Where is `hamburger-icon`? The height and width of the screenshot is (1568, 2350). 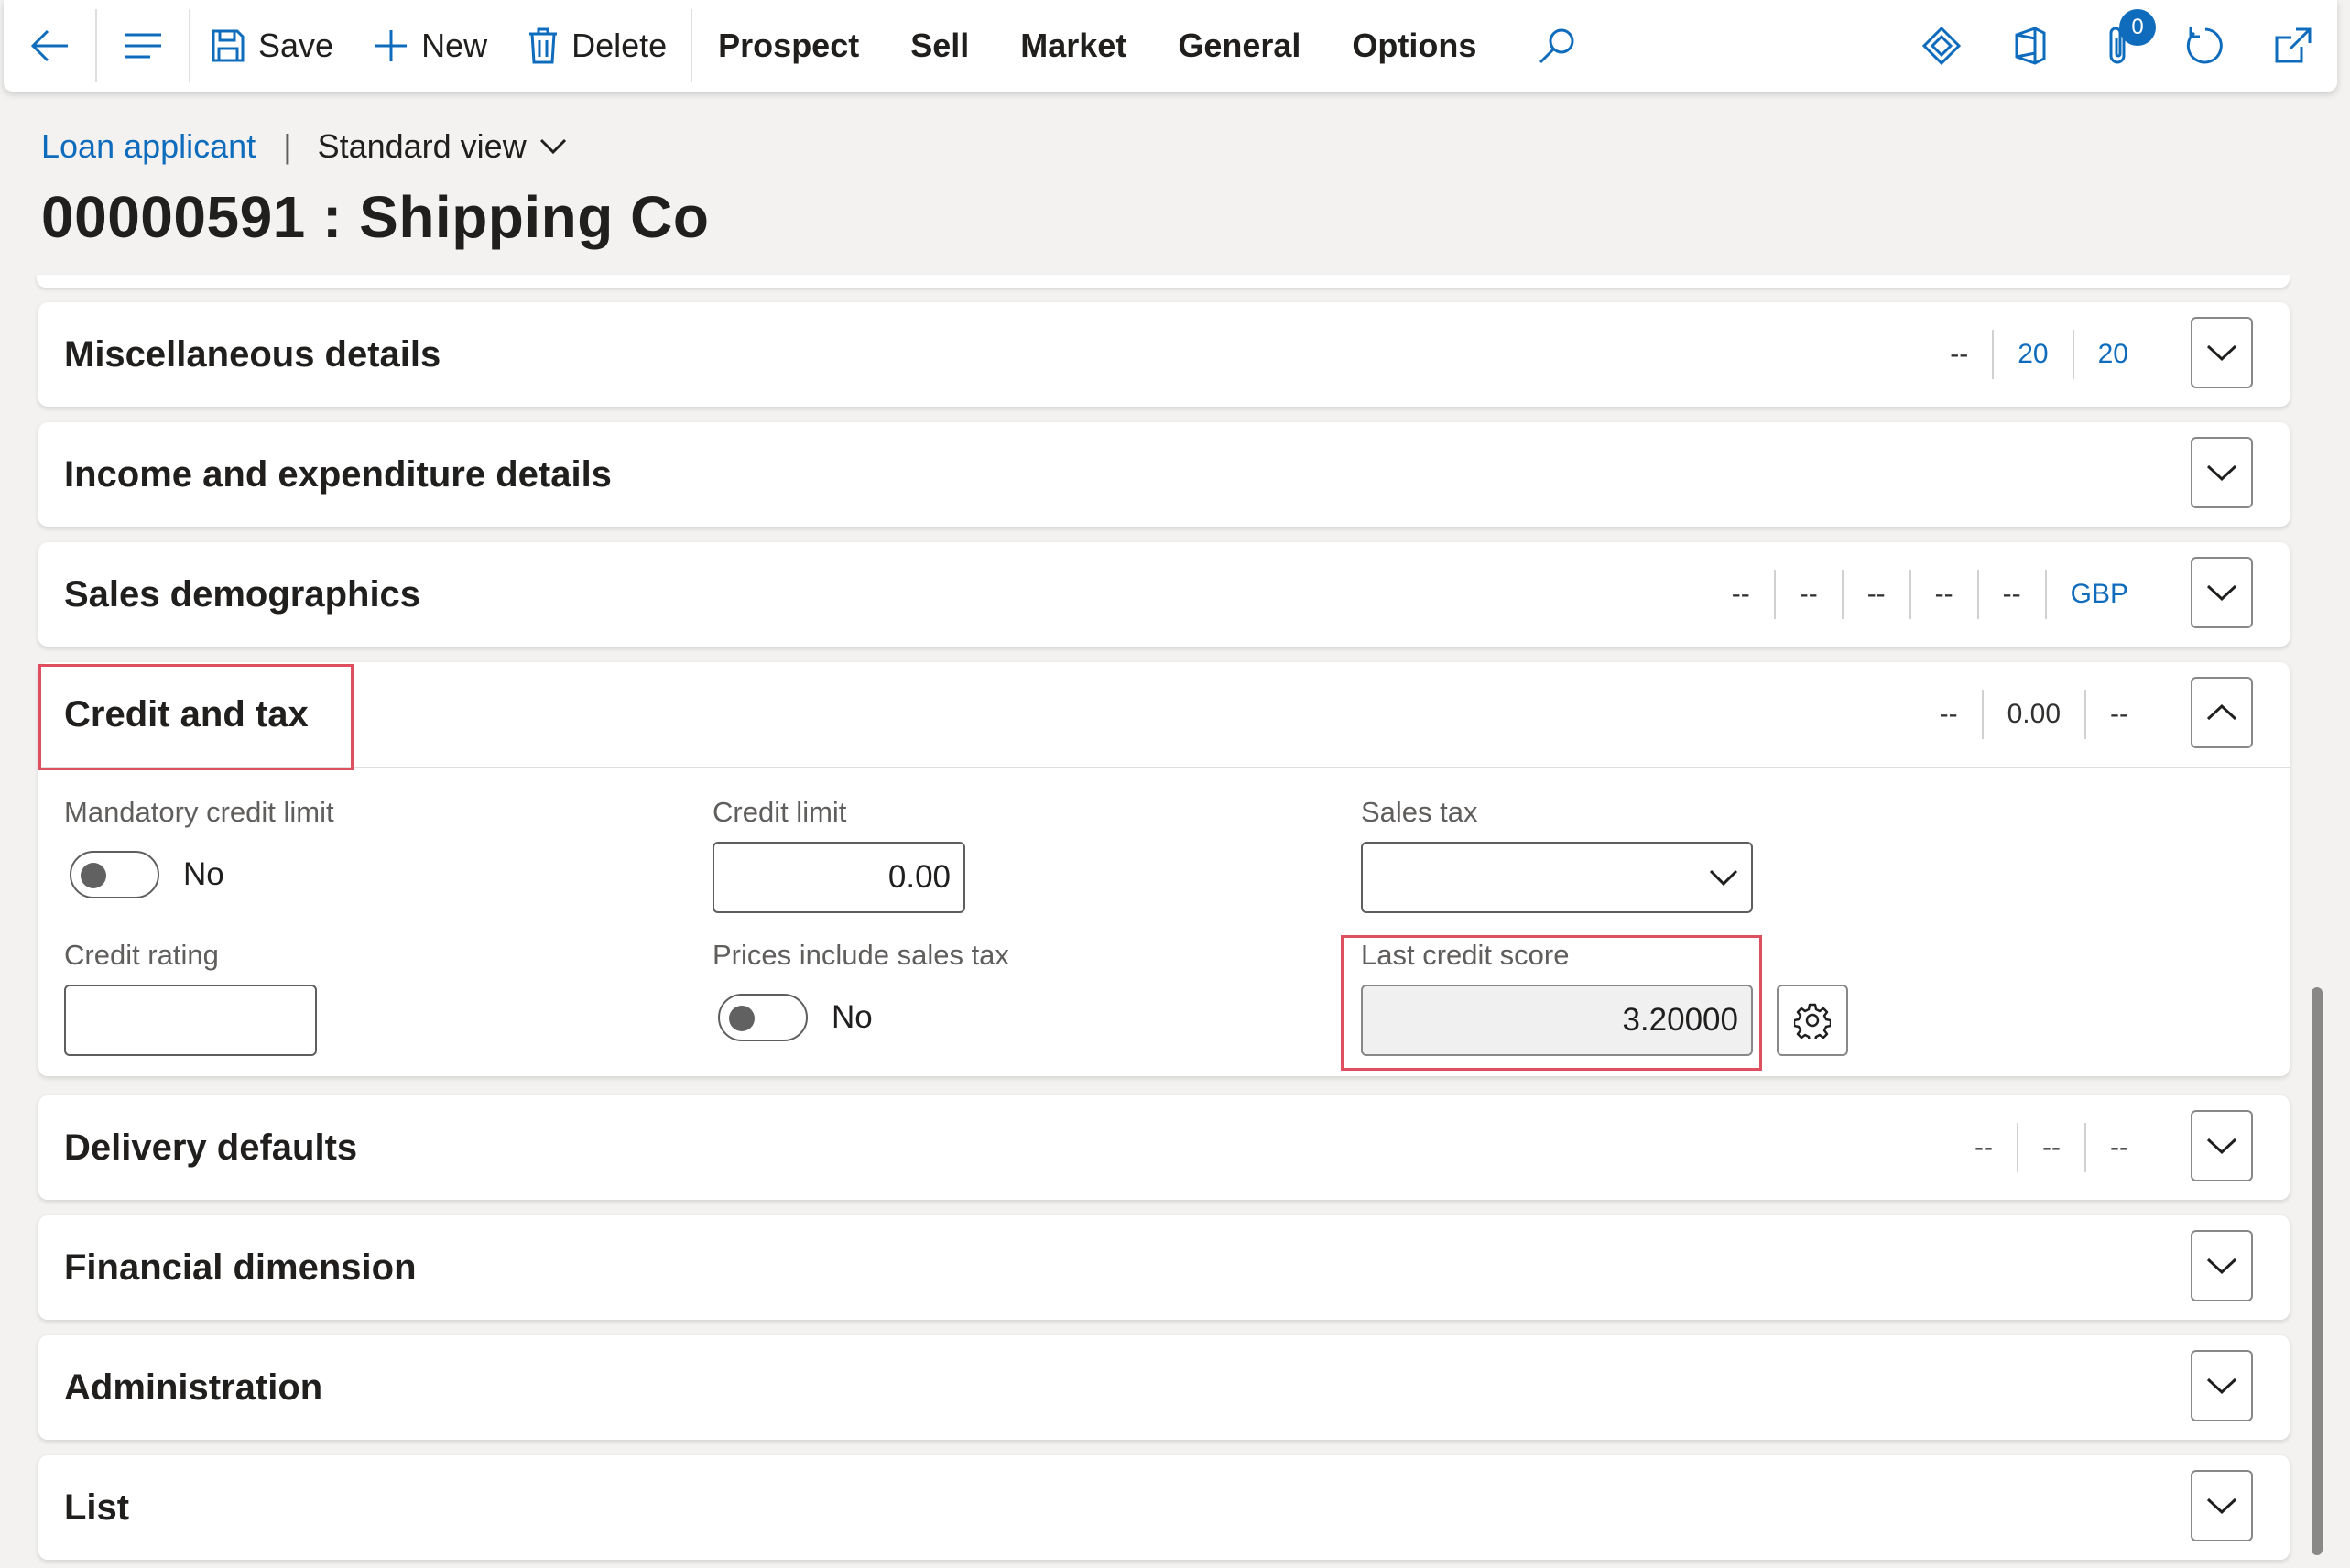
hamburger-icon is located at coordinates (143, 46).